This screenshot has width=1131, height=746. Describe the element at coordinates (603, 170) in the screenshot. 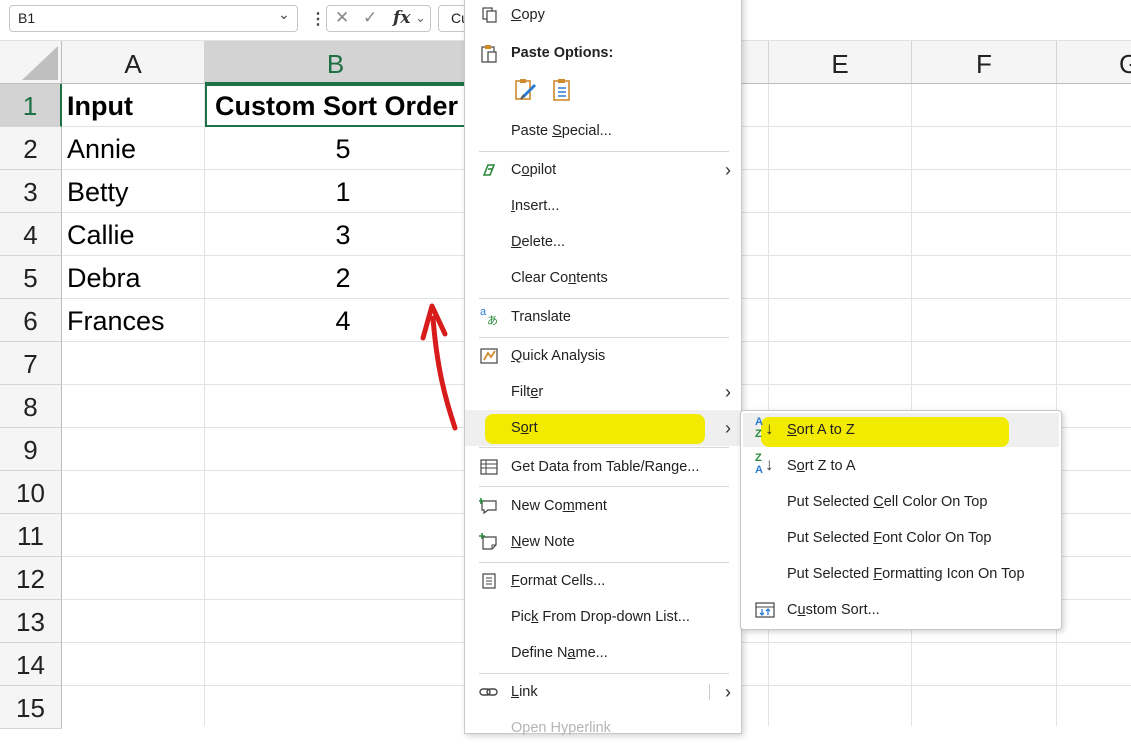

I see `menu-item-copilot: Copilot ›` at that location.